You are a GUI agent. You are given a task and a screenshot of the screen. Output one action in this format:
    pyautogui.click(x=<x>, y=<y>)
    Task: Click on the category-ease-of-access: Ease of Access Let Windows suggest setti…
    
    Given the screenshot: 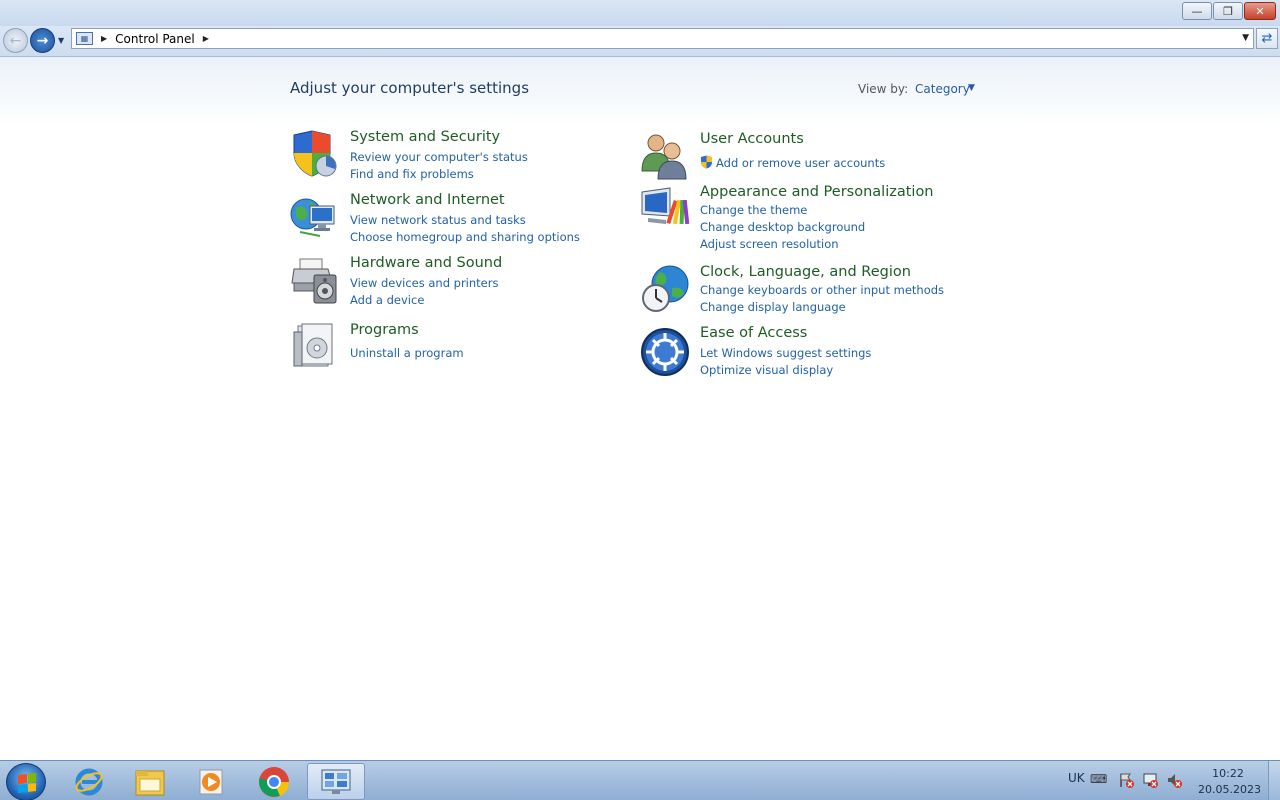 What is the action you would take?
    pyautogui.click(x=810, y=356)
    